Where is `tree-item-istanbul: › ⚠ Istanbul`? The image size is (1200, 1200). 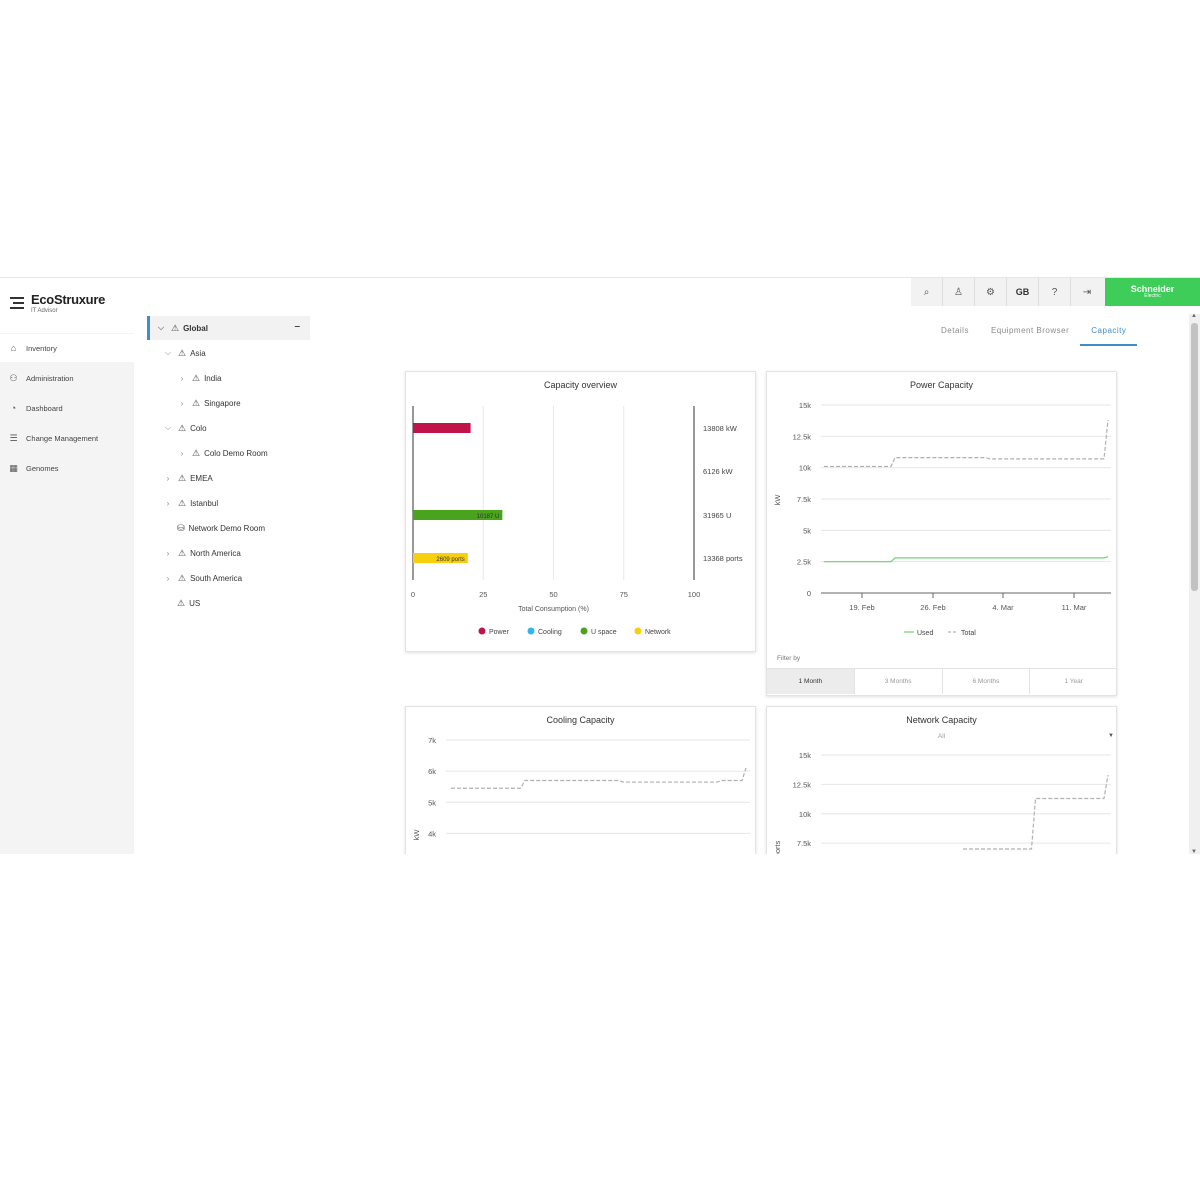
tree-item-istanbul: › ⚠ Istanbul is located at coordinates (190, 503).